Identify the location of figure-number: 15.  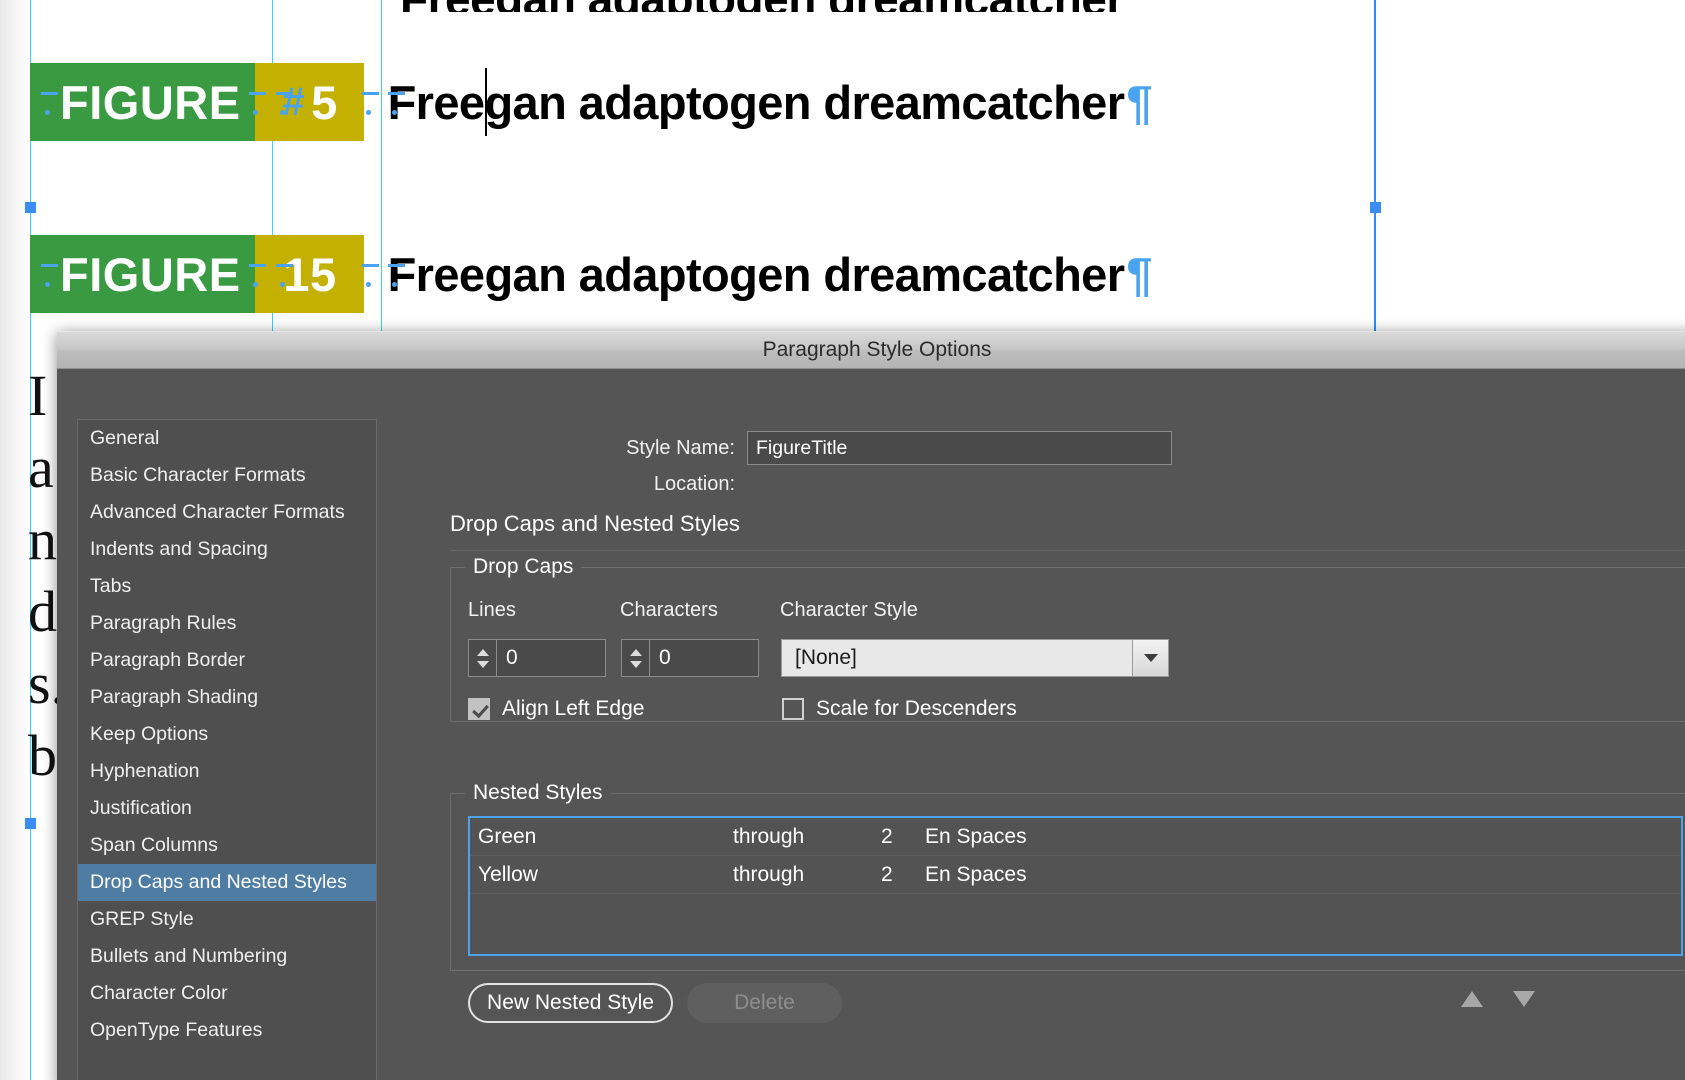
(310, 274).